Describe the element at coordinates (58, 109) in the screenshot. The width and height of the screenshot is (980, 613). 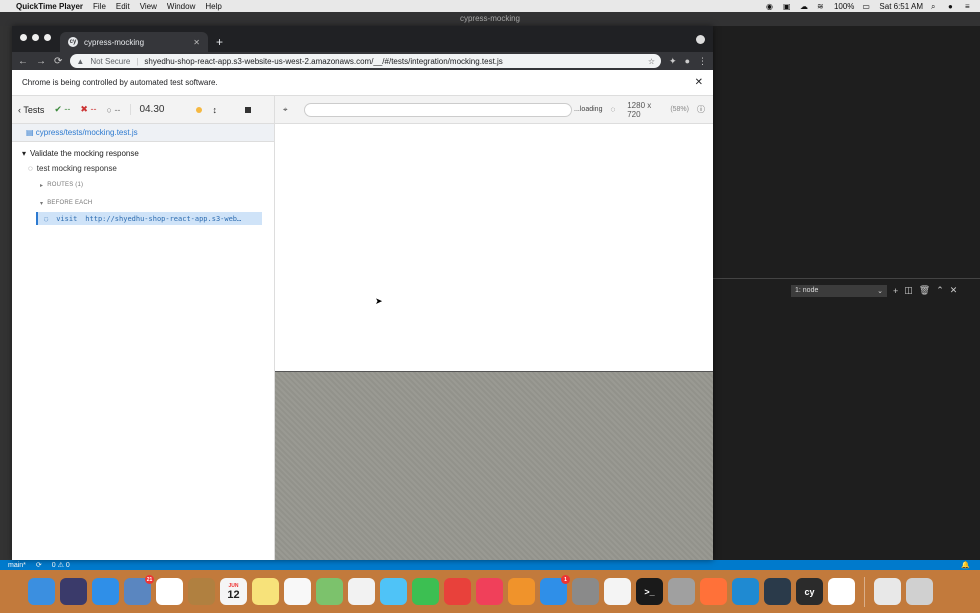
I see `check-icon: ✔` at that location.